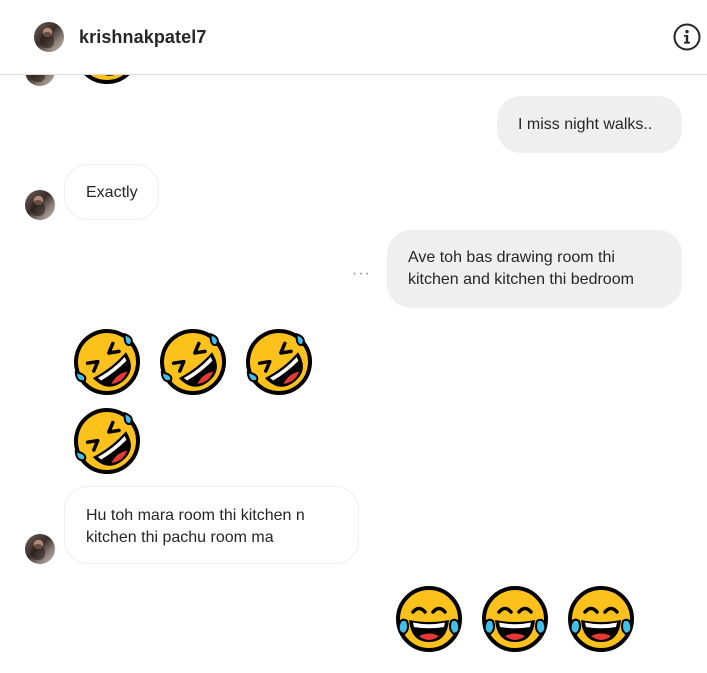  I want to click on thread-username: krishnakpatel7, so click(142, 37).